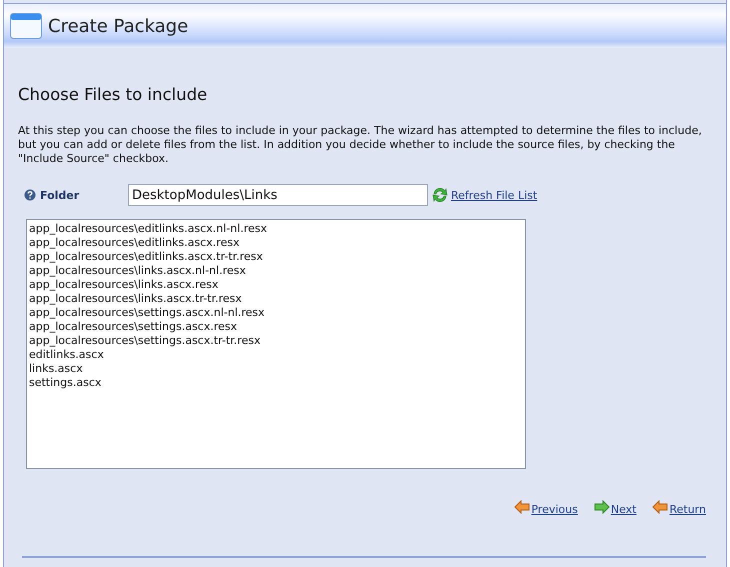  Describe the element at coordinates (687, 509) in the screenshot. I see `nav-link: Return` at that location.